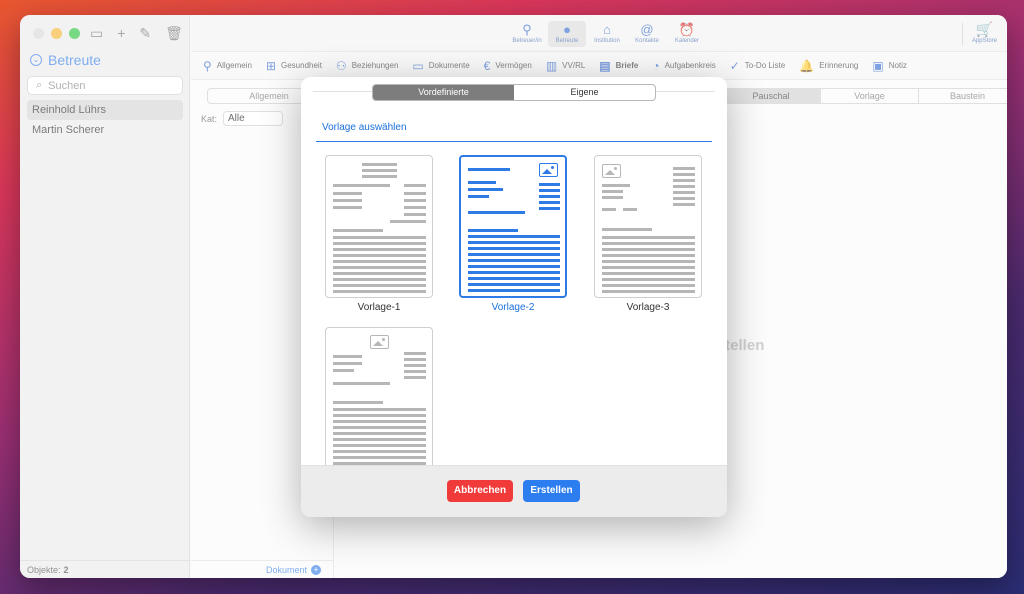 The width and height of the screenshot is (1024, 594). I want to click on template-tile-3: Vorlage-3, so click(648, 234).